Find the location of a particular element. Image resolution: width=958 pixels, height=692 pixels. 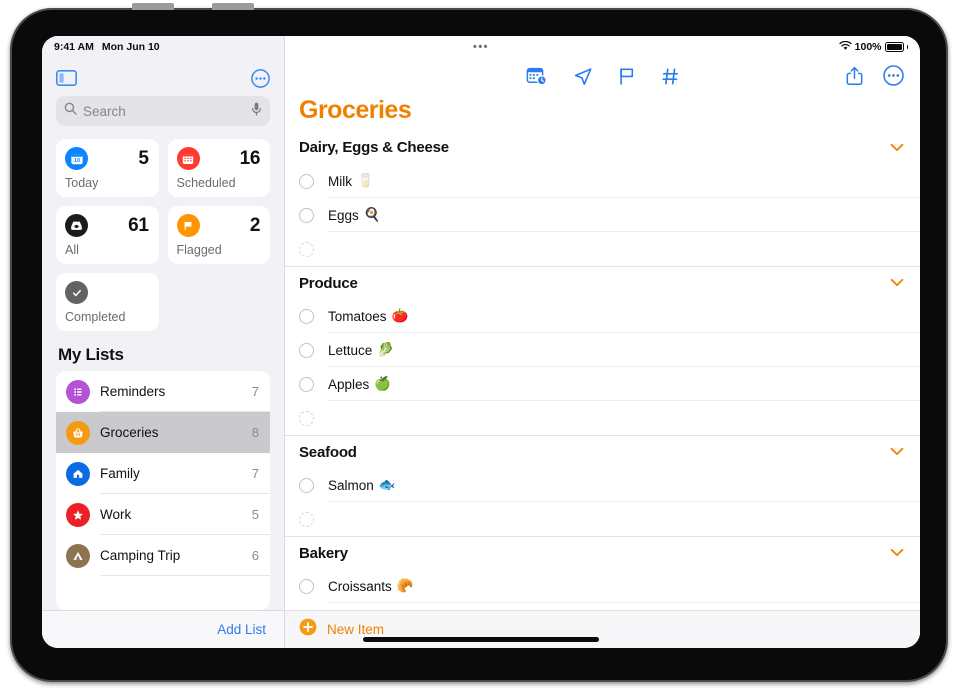

list-item-groceries: Groceries 8 is located at coordinates (163, 432).